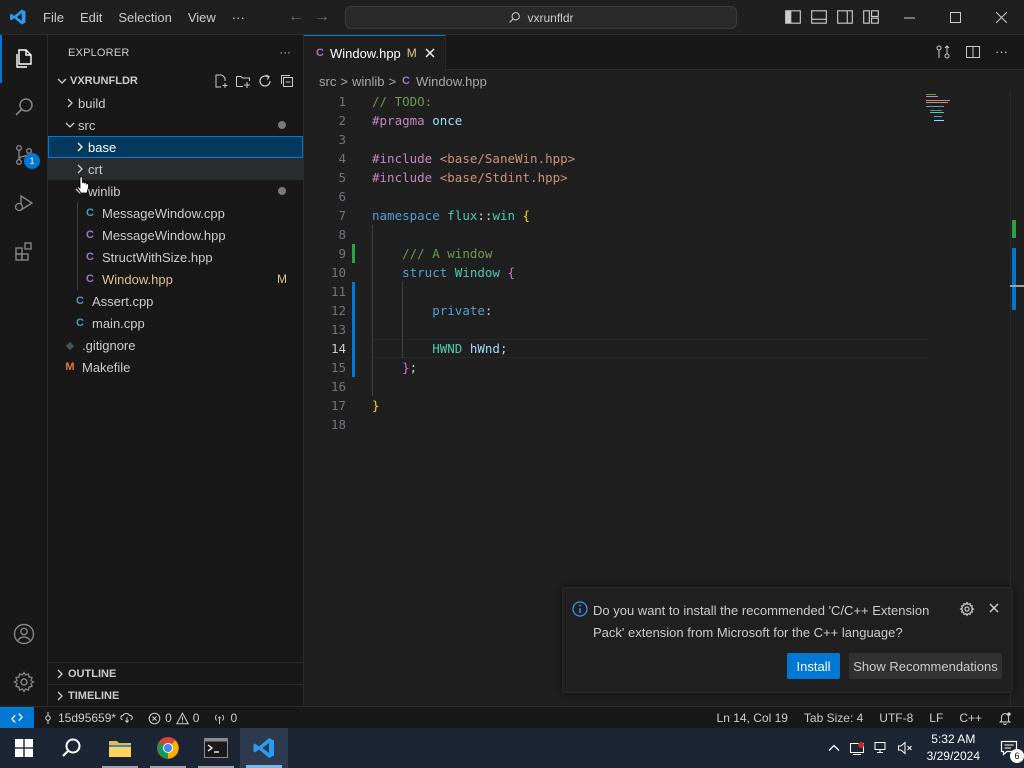  Describe the element at coordinates (296, 17) in the screenshot. I see `back-arrow-icon: ←` at that location.